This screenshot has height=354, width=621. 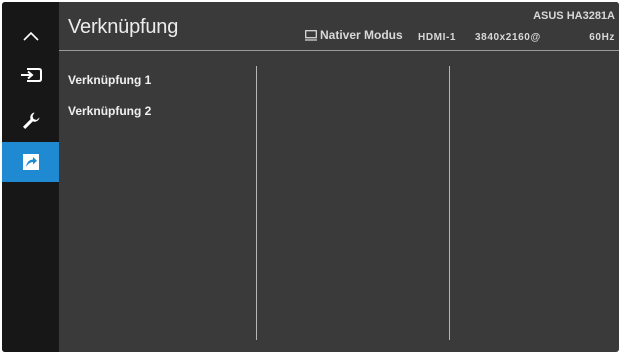 I want to click on monitor-icon, so click(x=311, y=35).